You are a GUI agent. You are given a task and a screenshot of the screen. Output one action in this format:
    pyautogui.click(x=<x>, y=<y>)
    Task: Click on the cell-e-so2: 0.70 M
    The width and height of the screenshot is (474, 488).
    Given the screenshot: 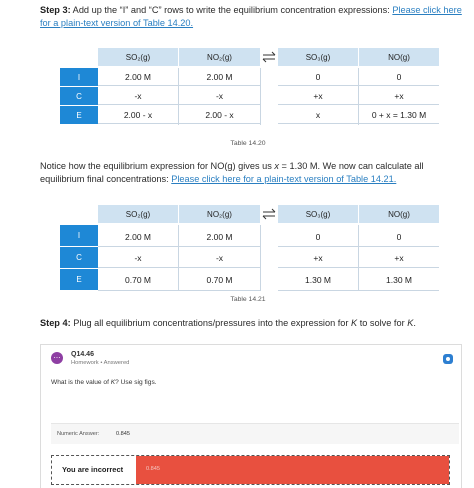 What is the action you would take?
    pyautogui.click(x=138, y=280)
    